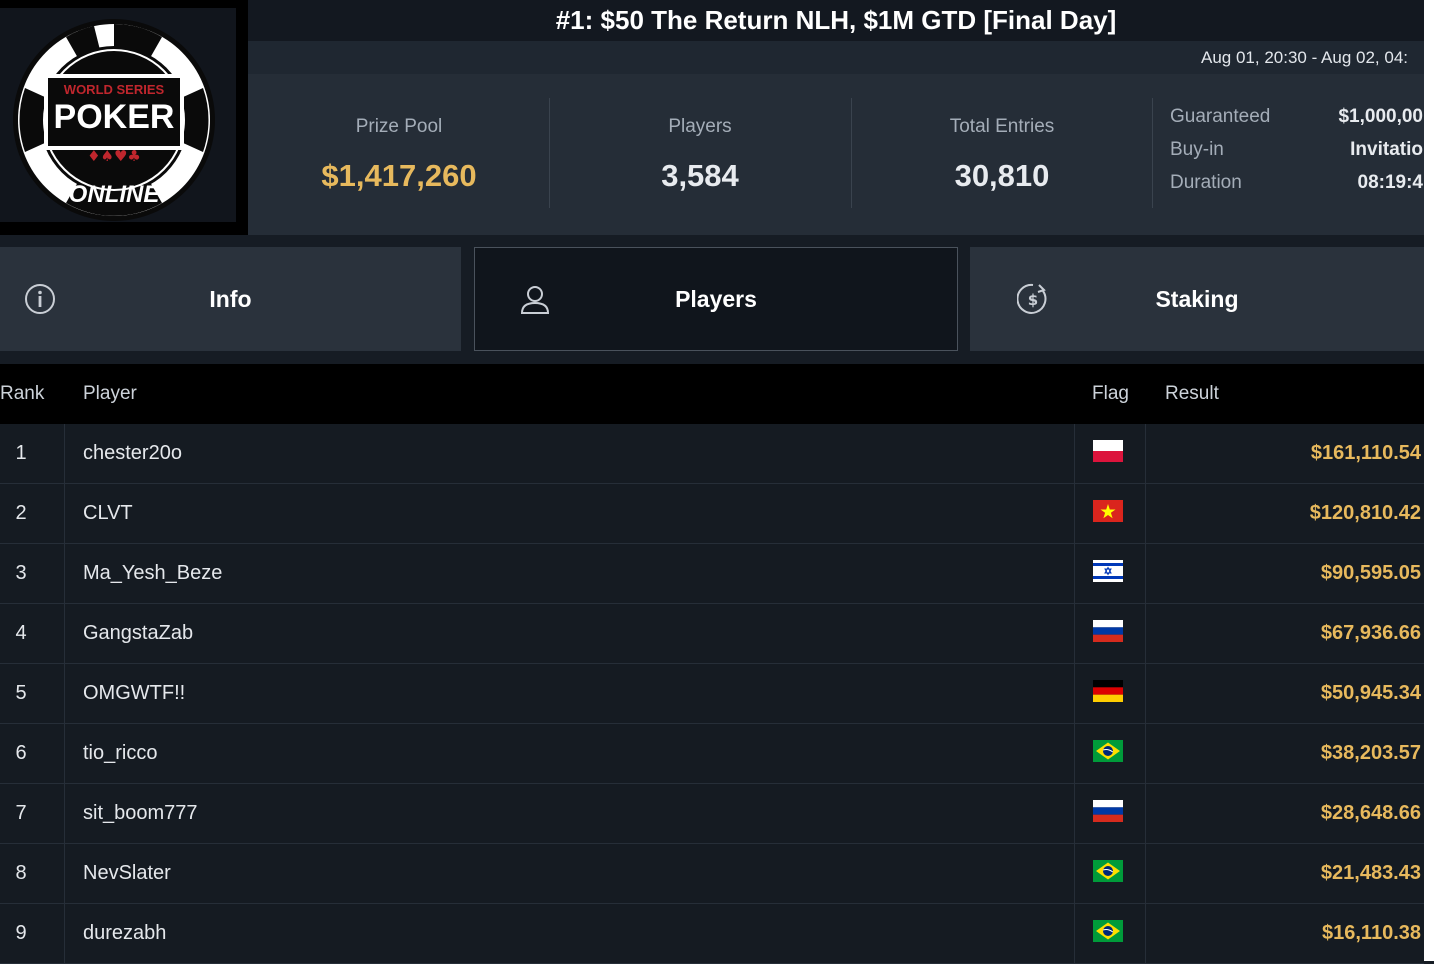 This screenshot has width=1434, height=964. What do you see at coordinates (1108, 571) in the screenshot?
I see `israel-flag-icon` at bounding box center [1108, 571].